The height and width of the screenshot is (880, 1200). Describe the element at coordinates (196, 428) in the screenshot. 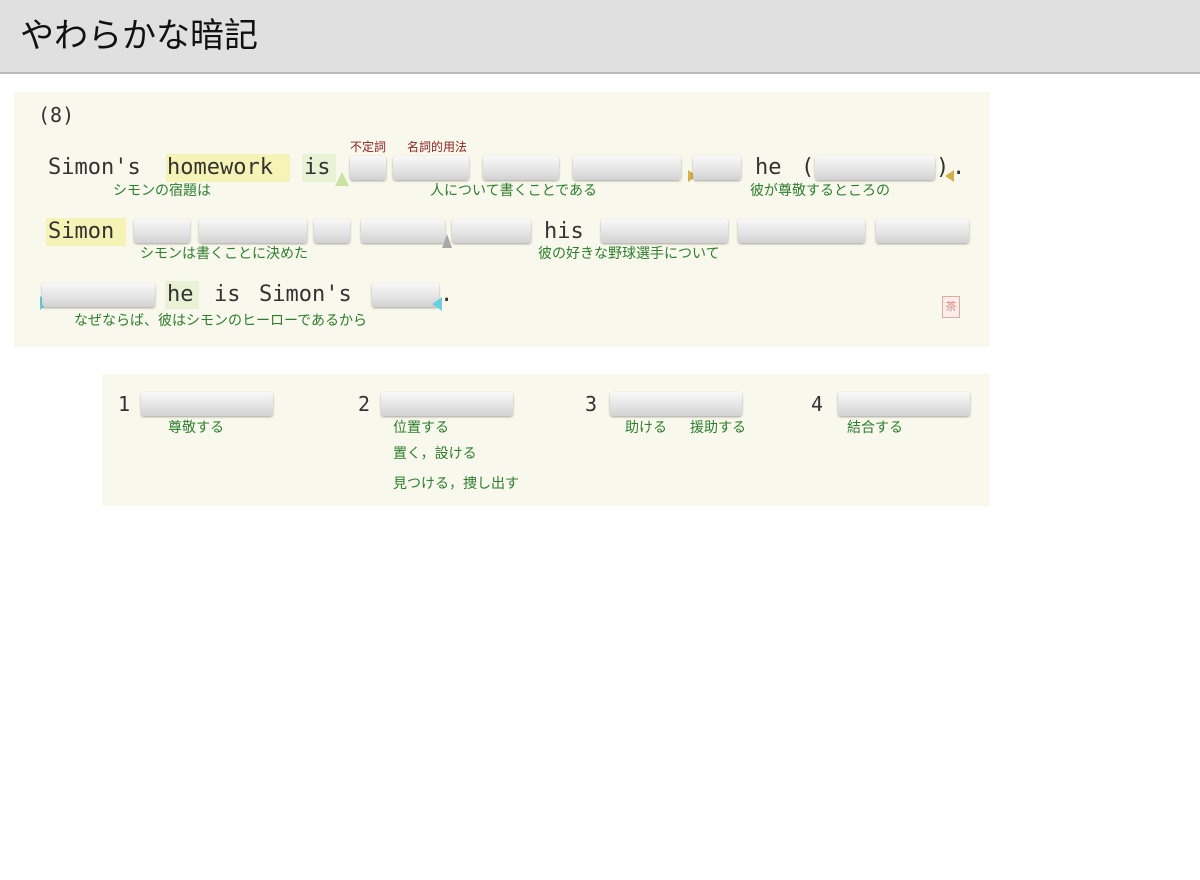

I see `choice-1-meaning: 尊敬する` at that location.